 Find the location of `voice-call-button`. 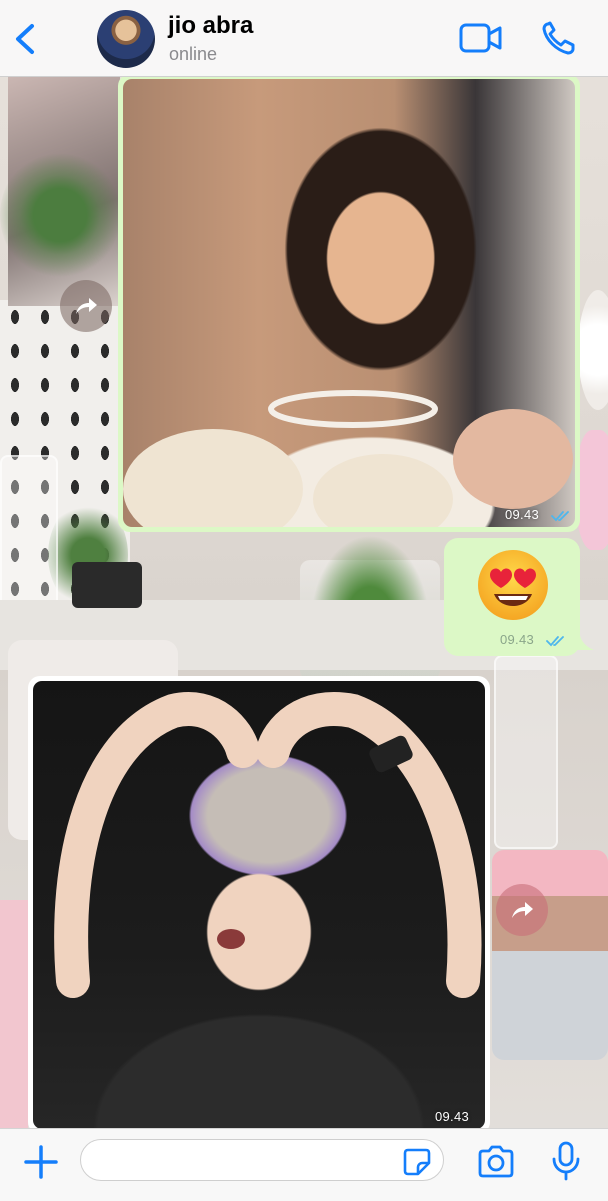

voice-call-button is located at coordinates (559, 38).